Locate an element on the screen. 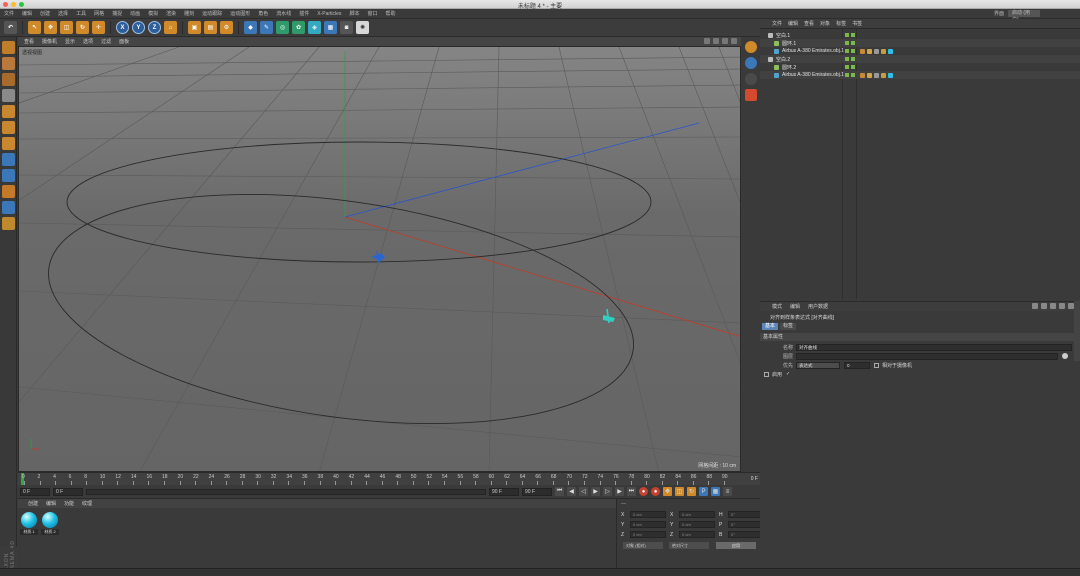  material-menu-item: 编辑 is located at coordinates (51, 503).